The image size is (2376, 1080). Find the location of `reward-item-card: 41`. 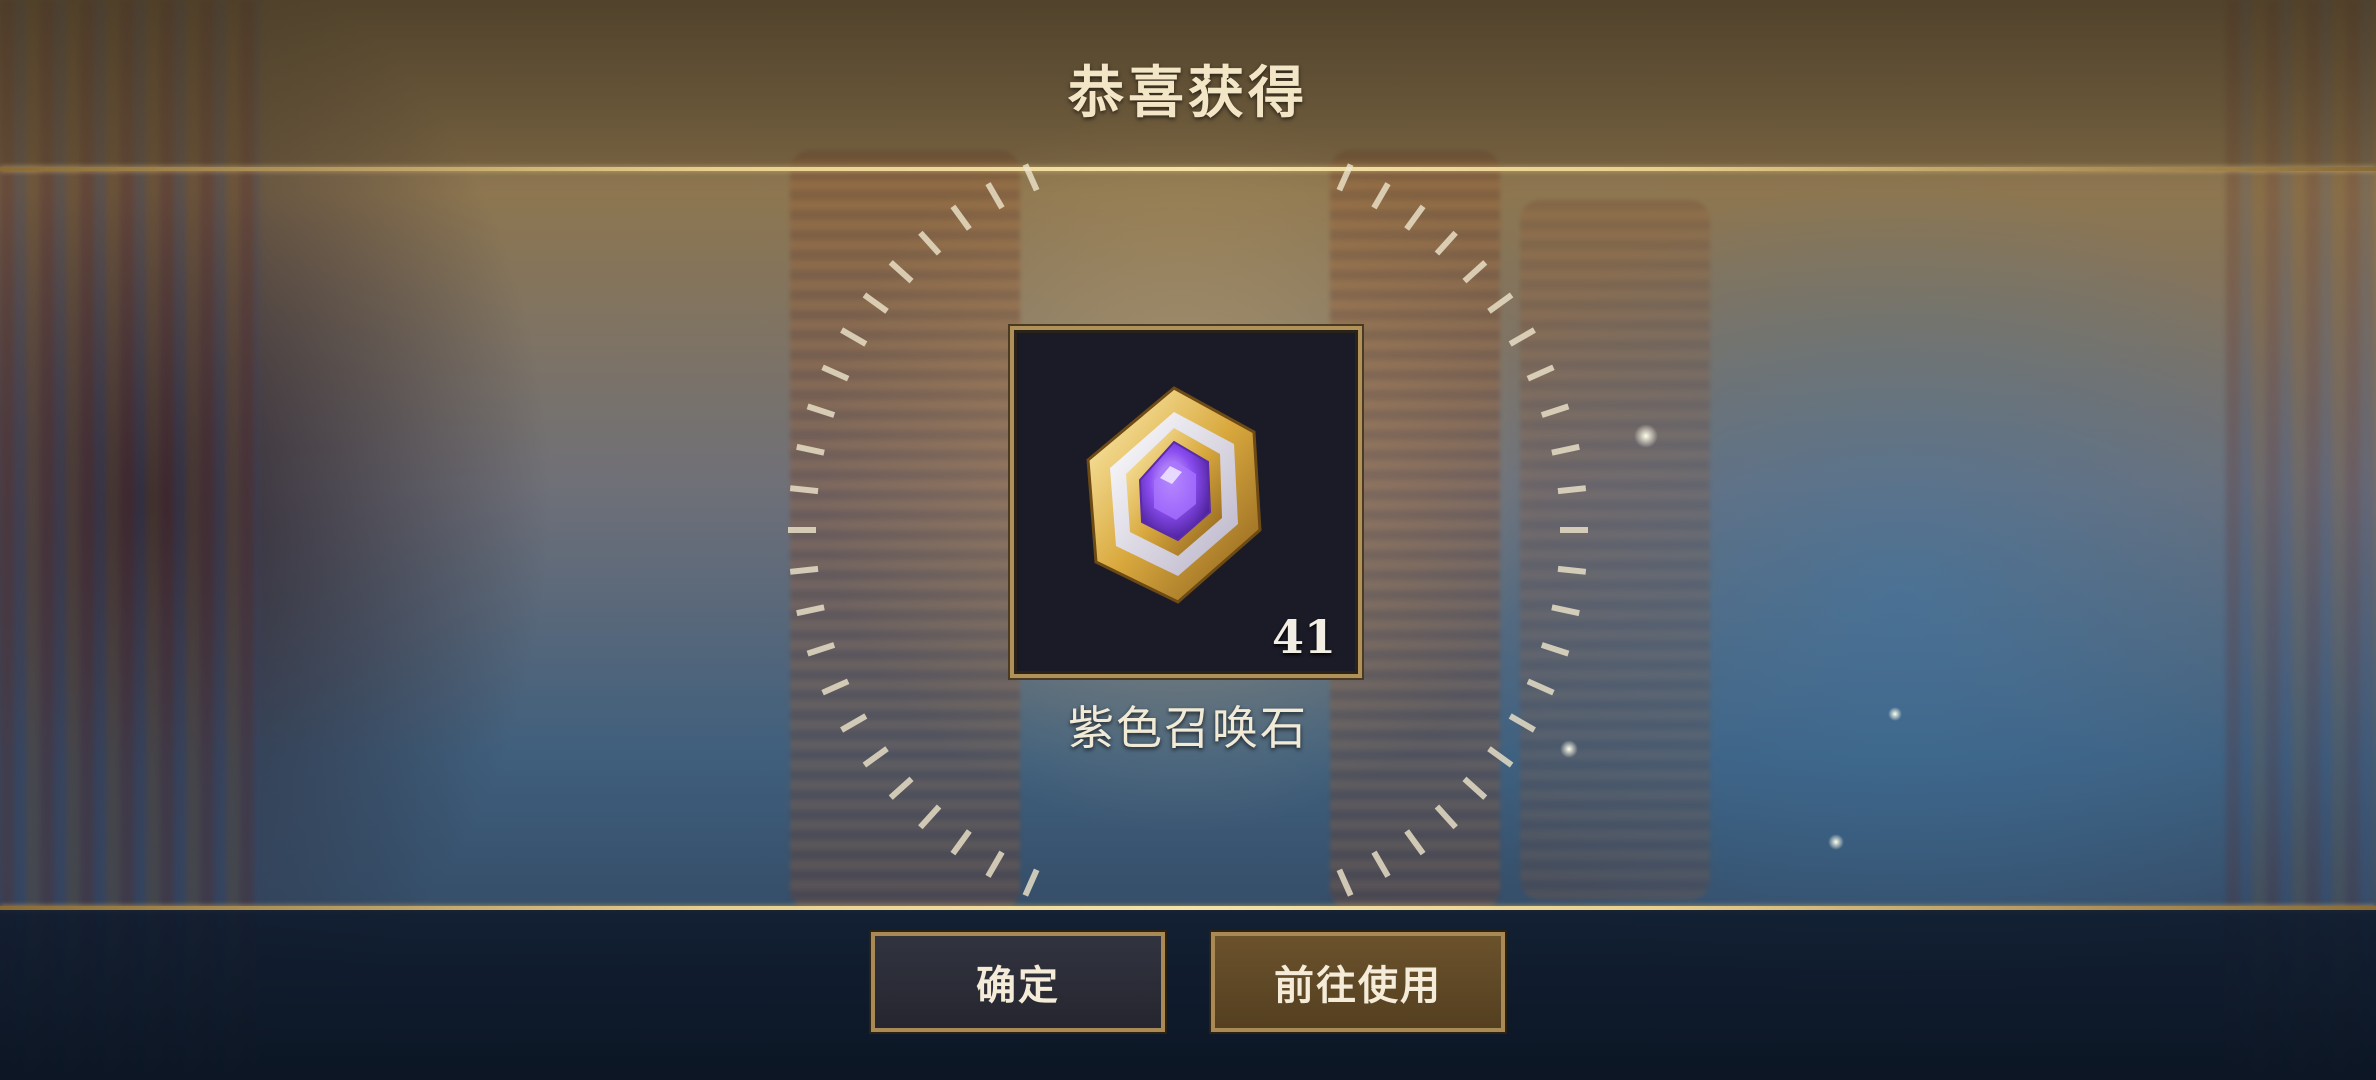

reward-item-card: 41 is located at coordinates (1186, 502).